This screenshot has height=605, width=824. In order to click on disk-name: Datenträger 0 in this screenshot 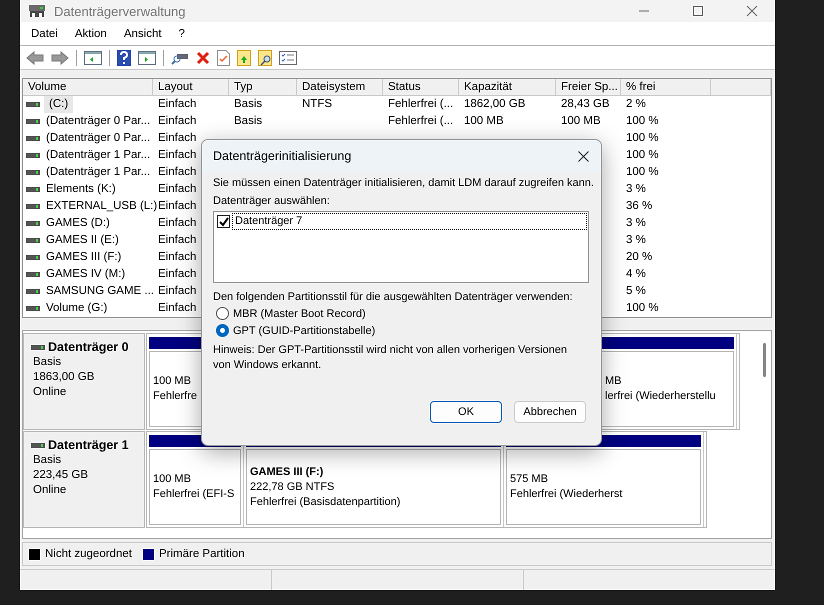, I will do `click(88, 347)`.